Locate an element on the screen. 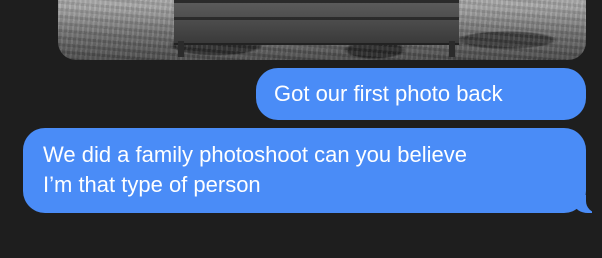  message-text: Got our first photo back is located at coordinates (388, 93).